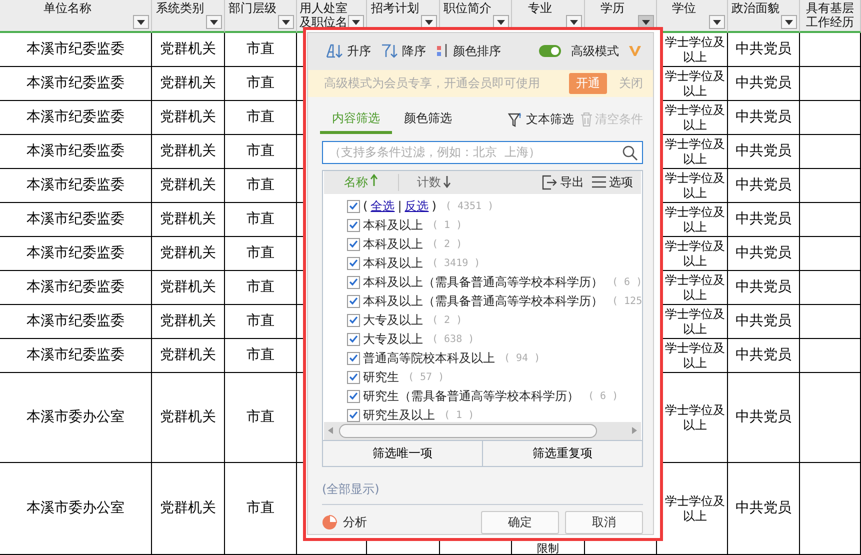  Describe the element at coordinates (468, 51) in the screenshot. I see `sort-button: 颜色排序` at that location.